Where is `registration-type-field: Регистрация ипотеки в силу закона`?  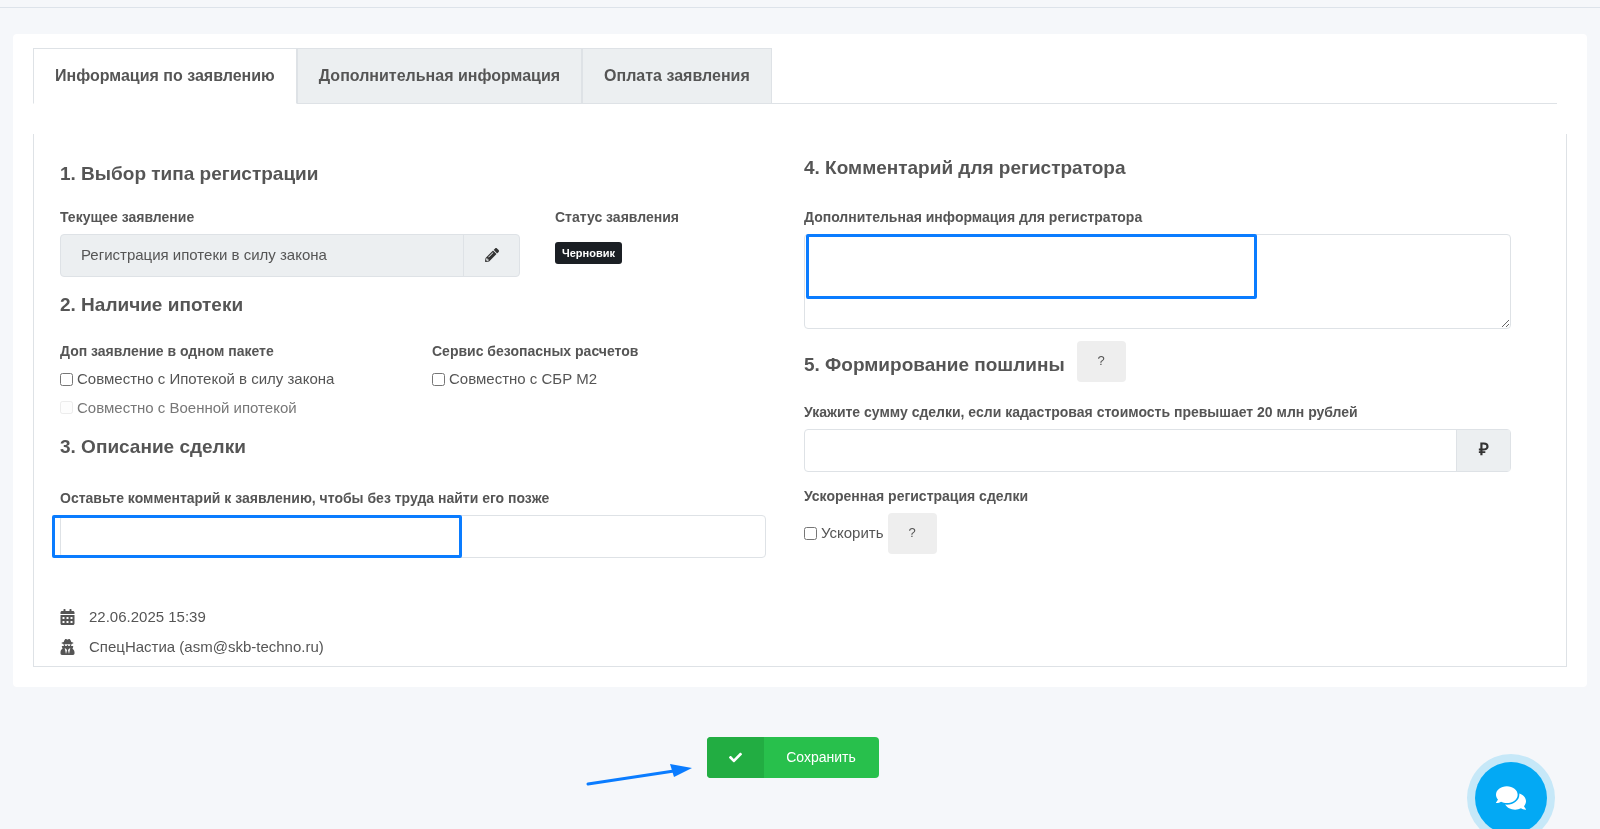
registration-type-field: Регистрация ипотеки в силу закона is located at coordinates (290, 255).